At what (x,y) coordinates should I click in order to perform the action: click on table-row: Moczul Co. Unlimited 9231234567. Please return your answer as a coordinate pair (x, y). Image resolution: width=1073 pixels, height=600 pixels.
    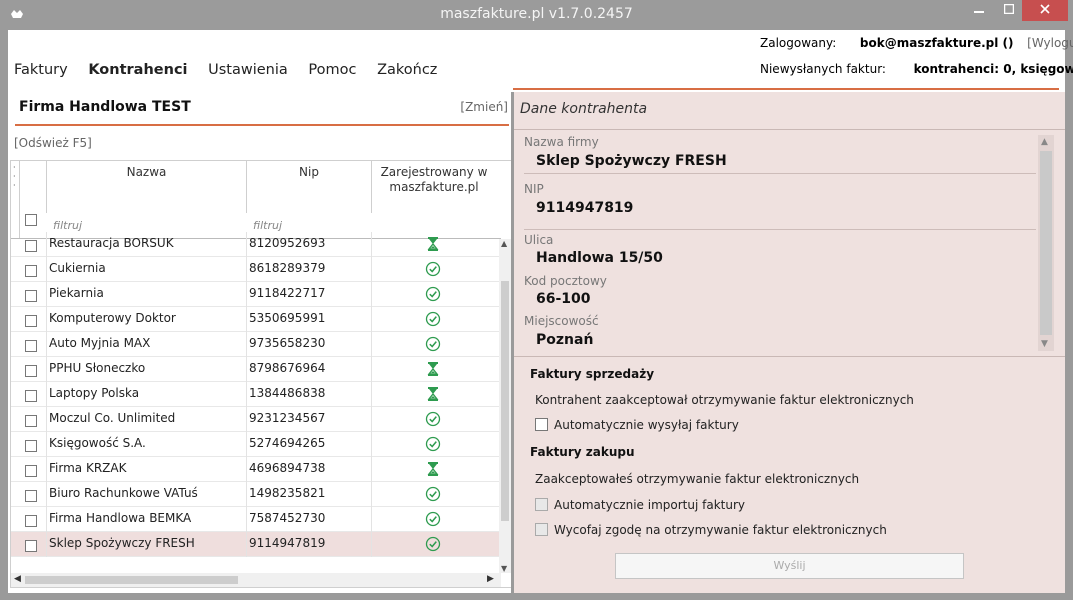
    Looking at the image, I should click on (256, 419).